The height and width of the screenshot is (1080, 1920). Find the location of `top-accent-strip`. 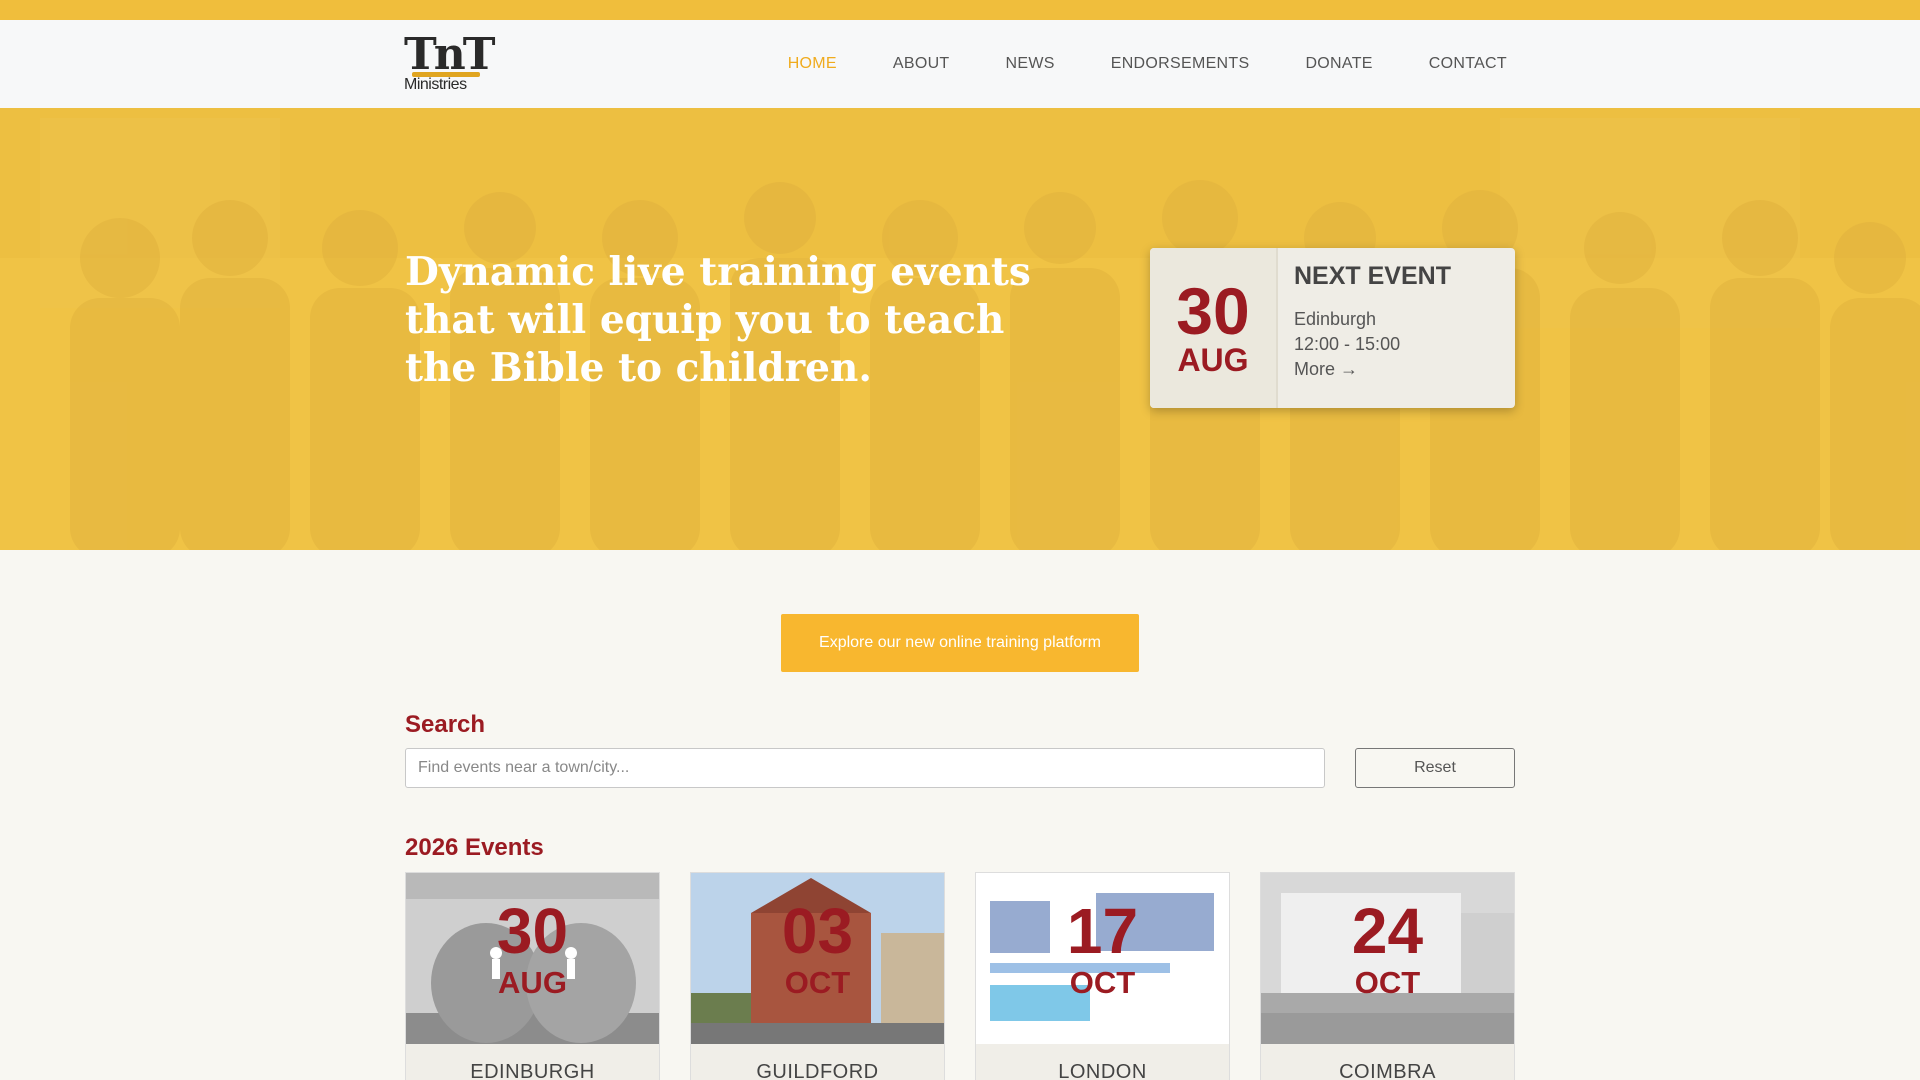

top-accent-strip is located at coordinates (960, 10).